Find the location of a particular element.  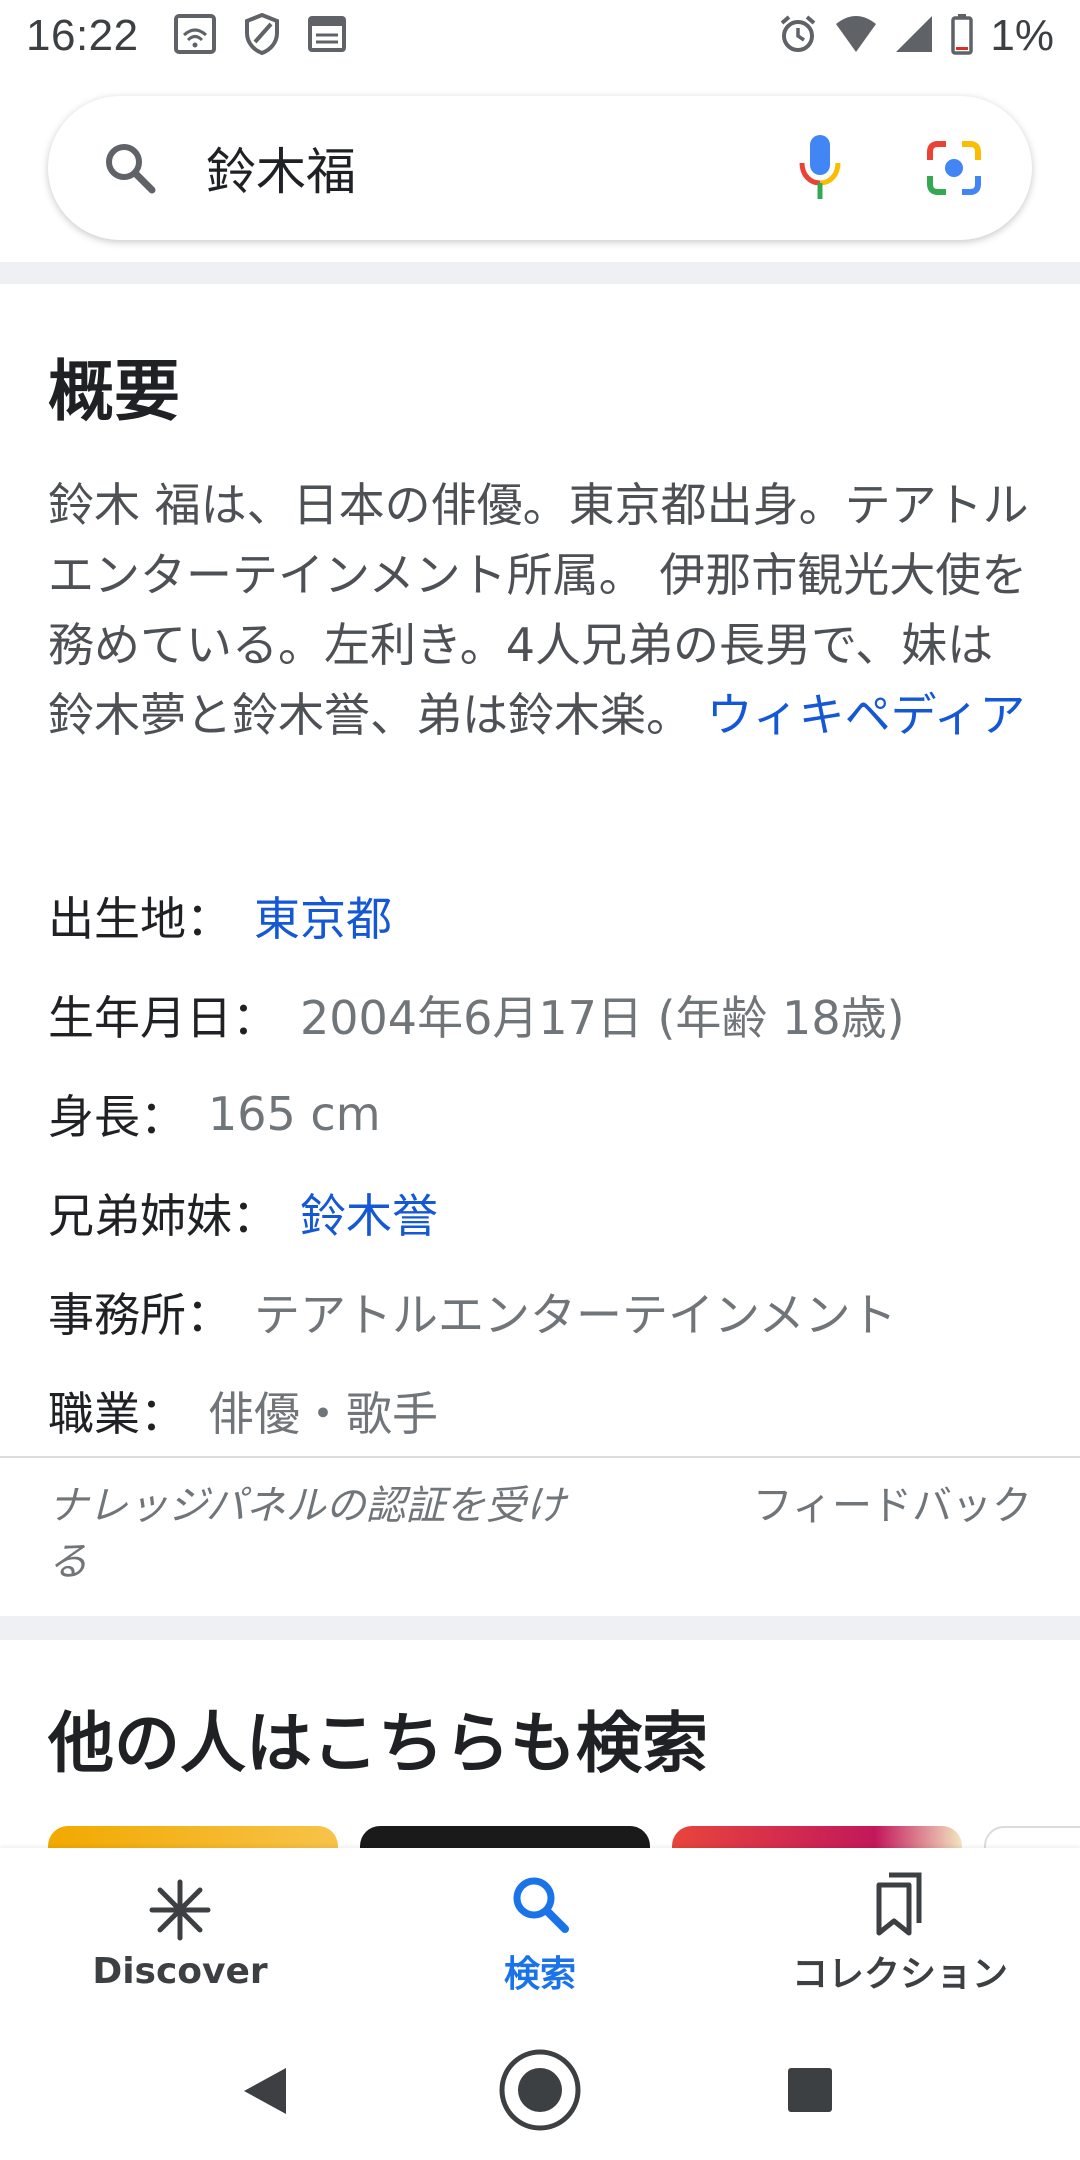

recents-icon is located at coordinates (810, 2092).